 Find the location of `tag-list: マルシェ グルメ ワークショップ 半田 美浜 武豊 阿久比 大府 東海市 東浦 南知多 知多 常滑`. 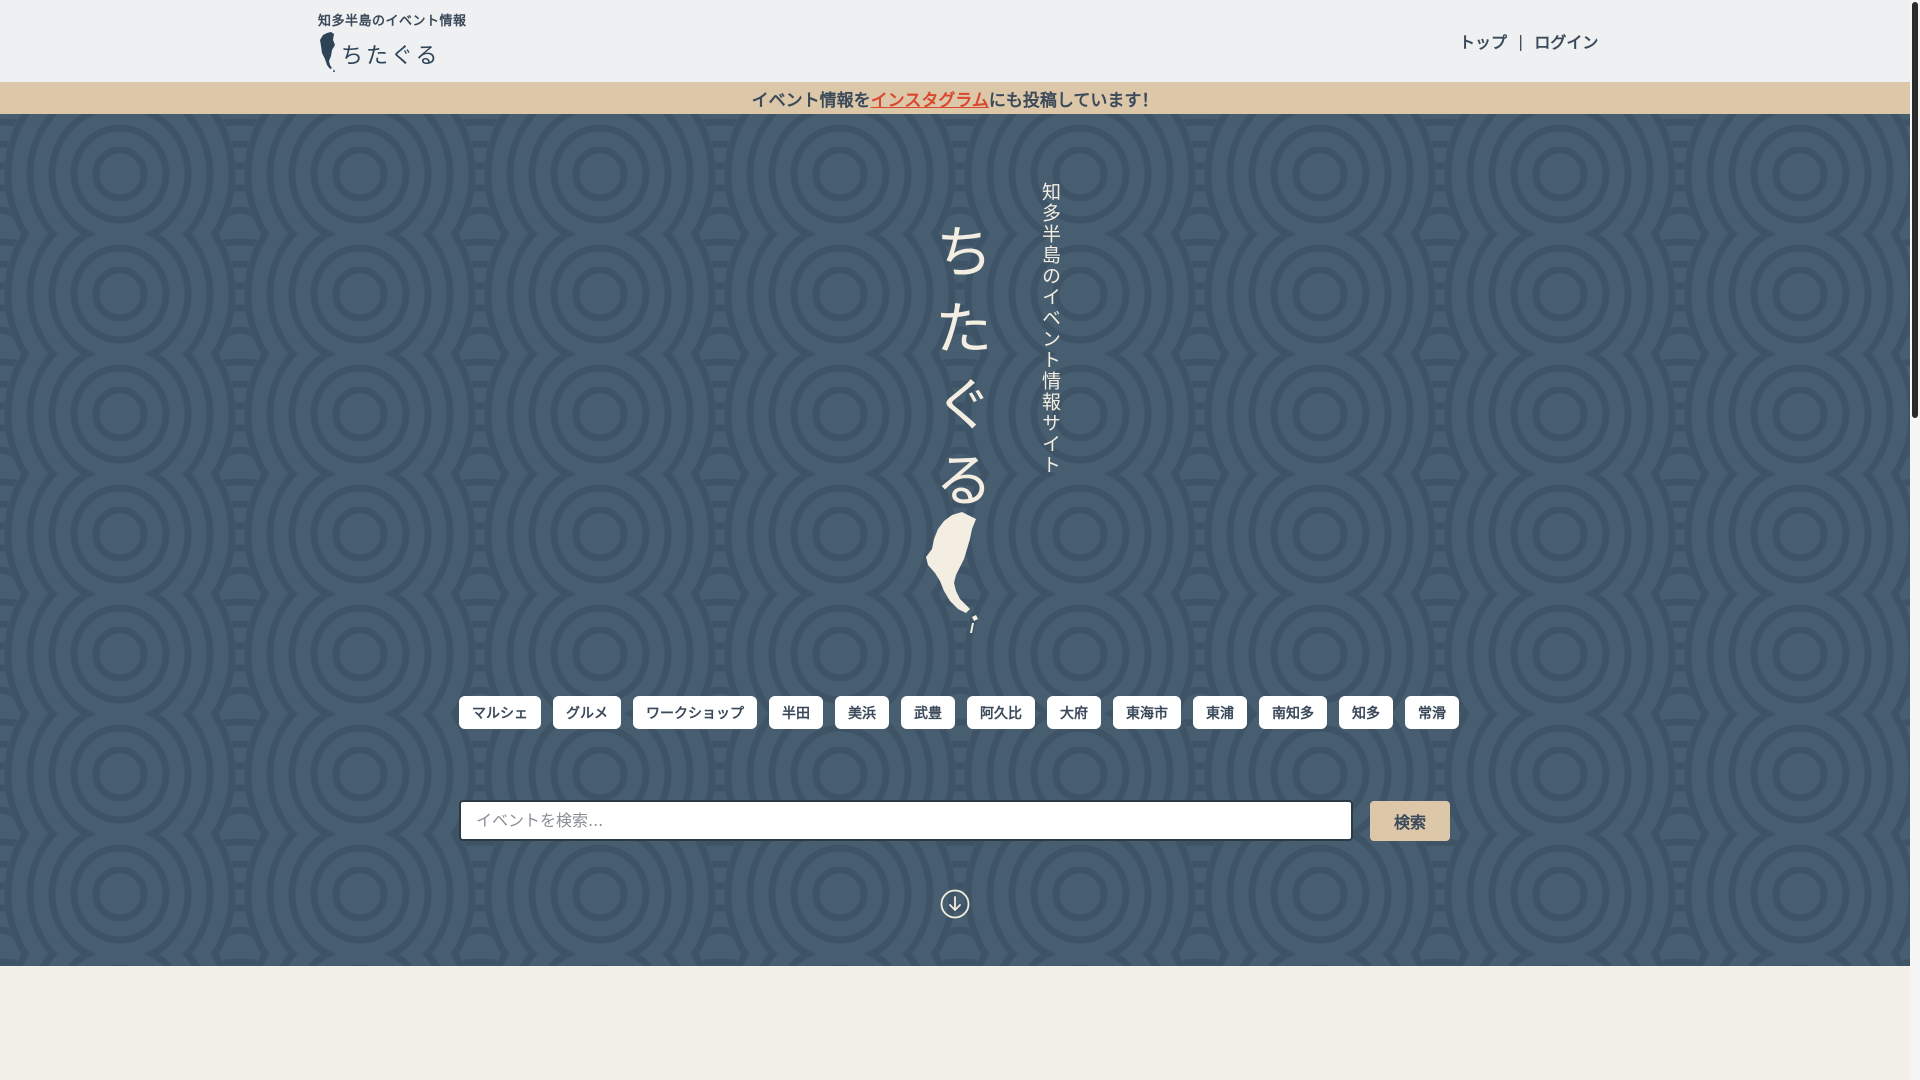

tag-list: マルシェ グルメ ワークショップ 半田 美浜 武豊 阿久比 大府 東海市 東浦 南知多 知多 常滑 is located at coordinates (959, 712).